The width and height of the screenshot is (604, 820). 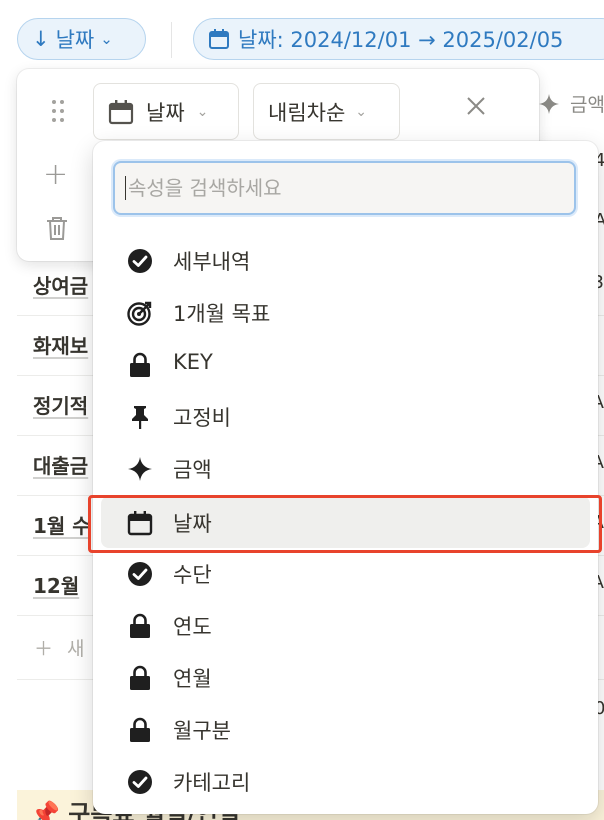 What do you see at coordinates (222, 314) in the screenshot?
I see `menu-item-label: 1개월 목표` at bounding box center [222, 314].